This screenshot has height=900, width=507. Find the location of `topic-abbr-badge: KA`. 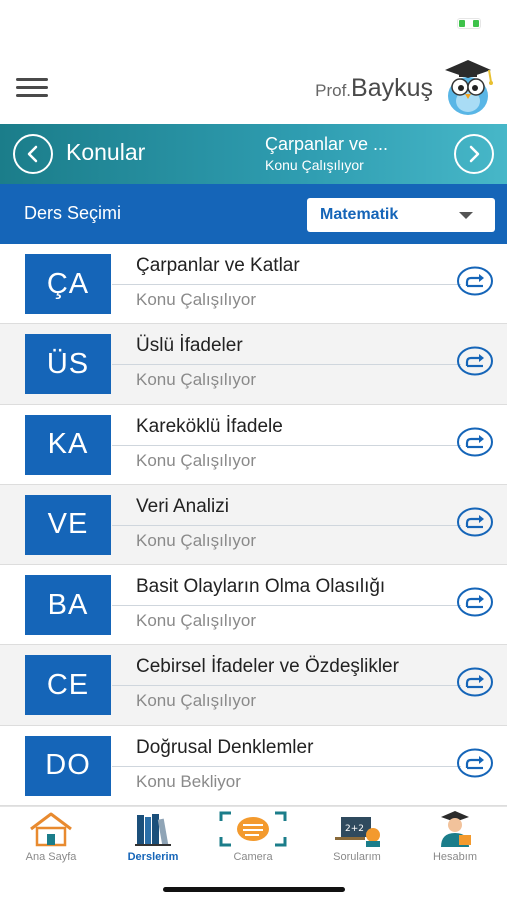

topic-abbr-badge: KA is located at coordinates (68, 444).